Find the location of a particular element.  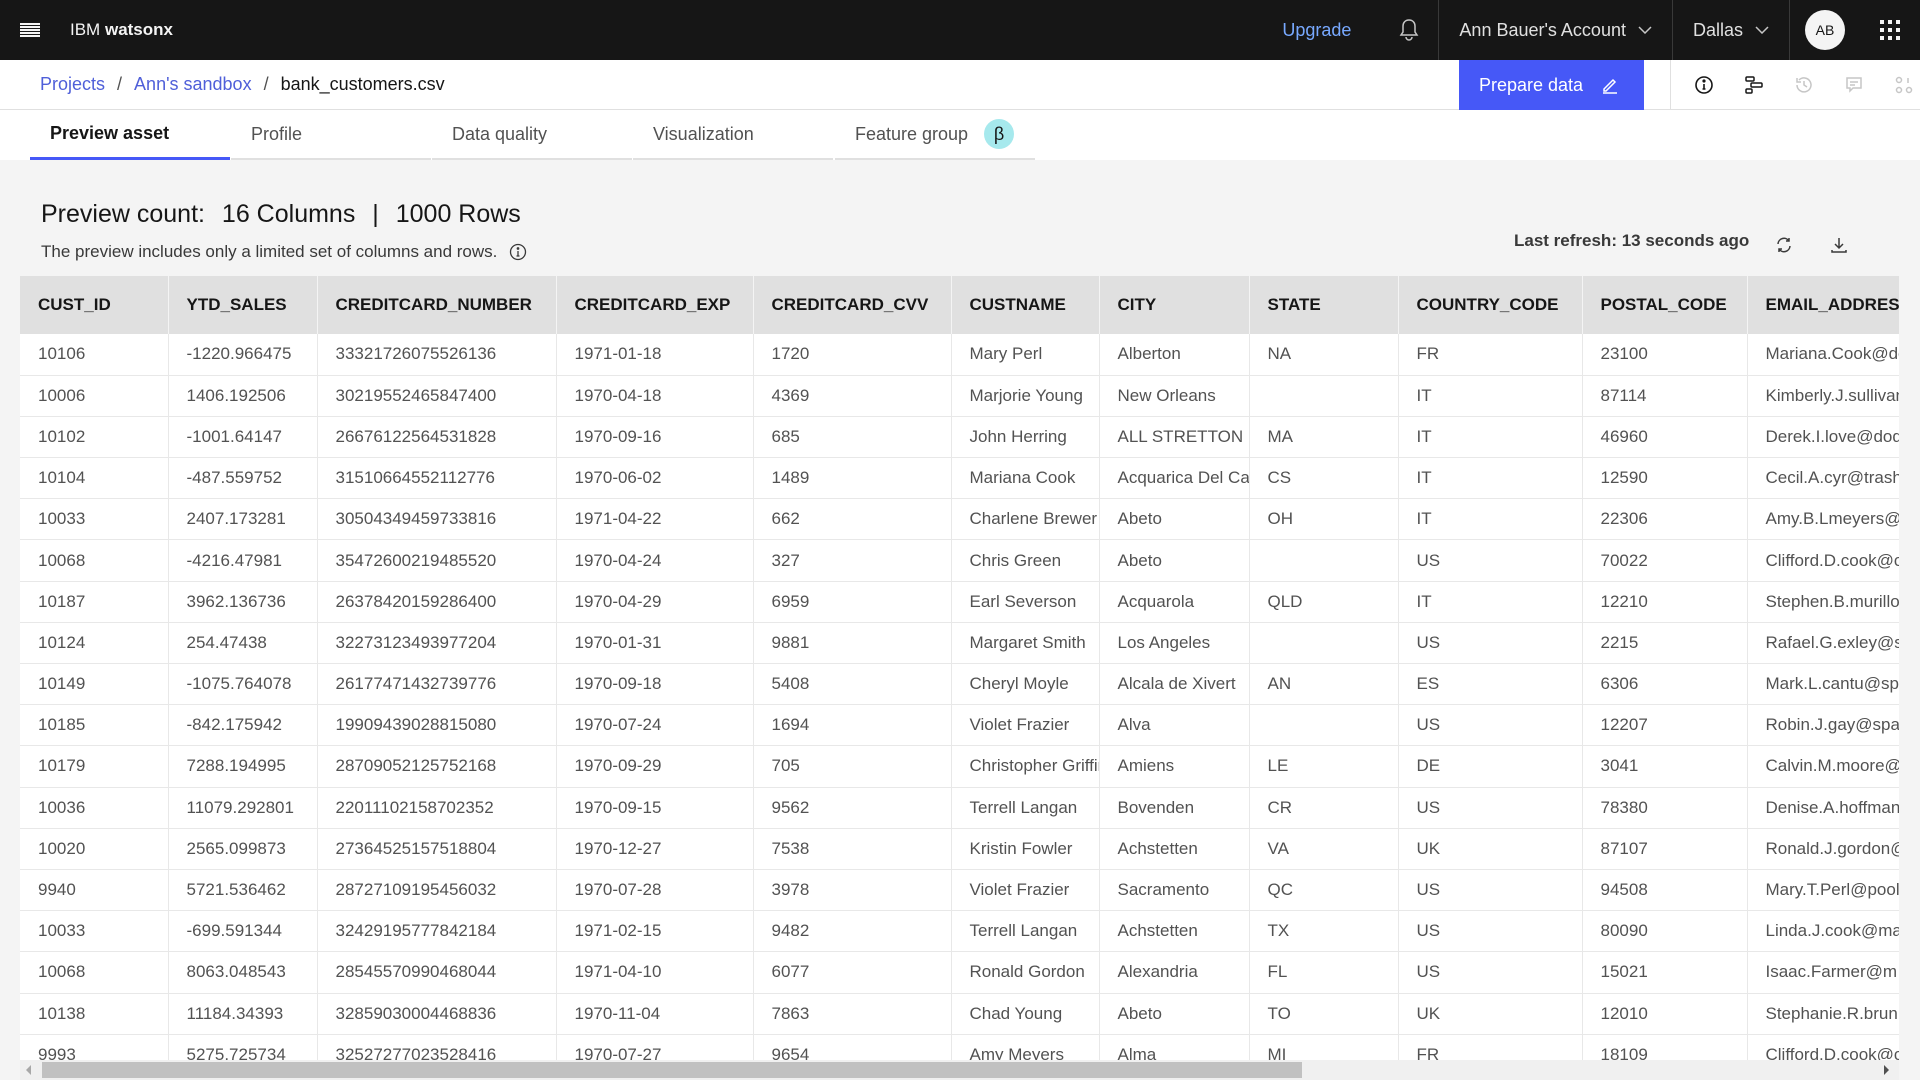

table-cell: 9562 is located at coordinates (852, 808).